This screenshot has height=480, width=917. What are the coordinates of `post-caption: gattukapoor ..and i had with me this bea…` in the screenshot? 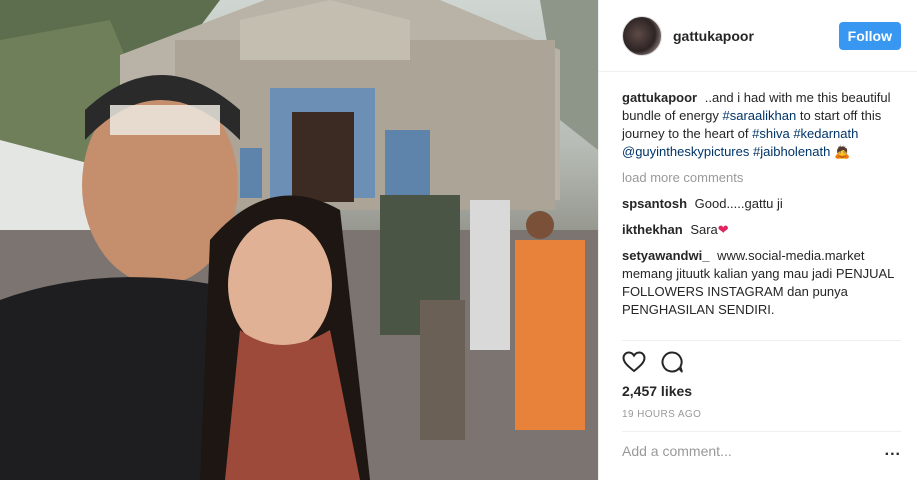 It's located at (761, 125).